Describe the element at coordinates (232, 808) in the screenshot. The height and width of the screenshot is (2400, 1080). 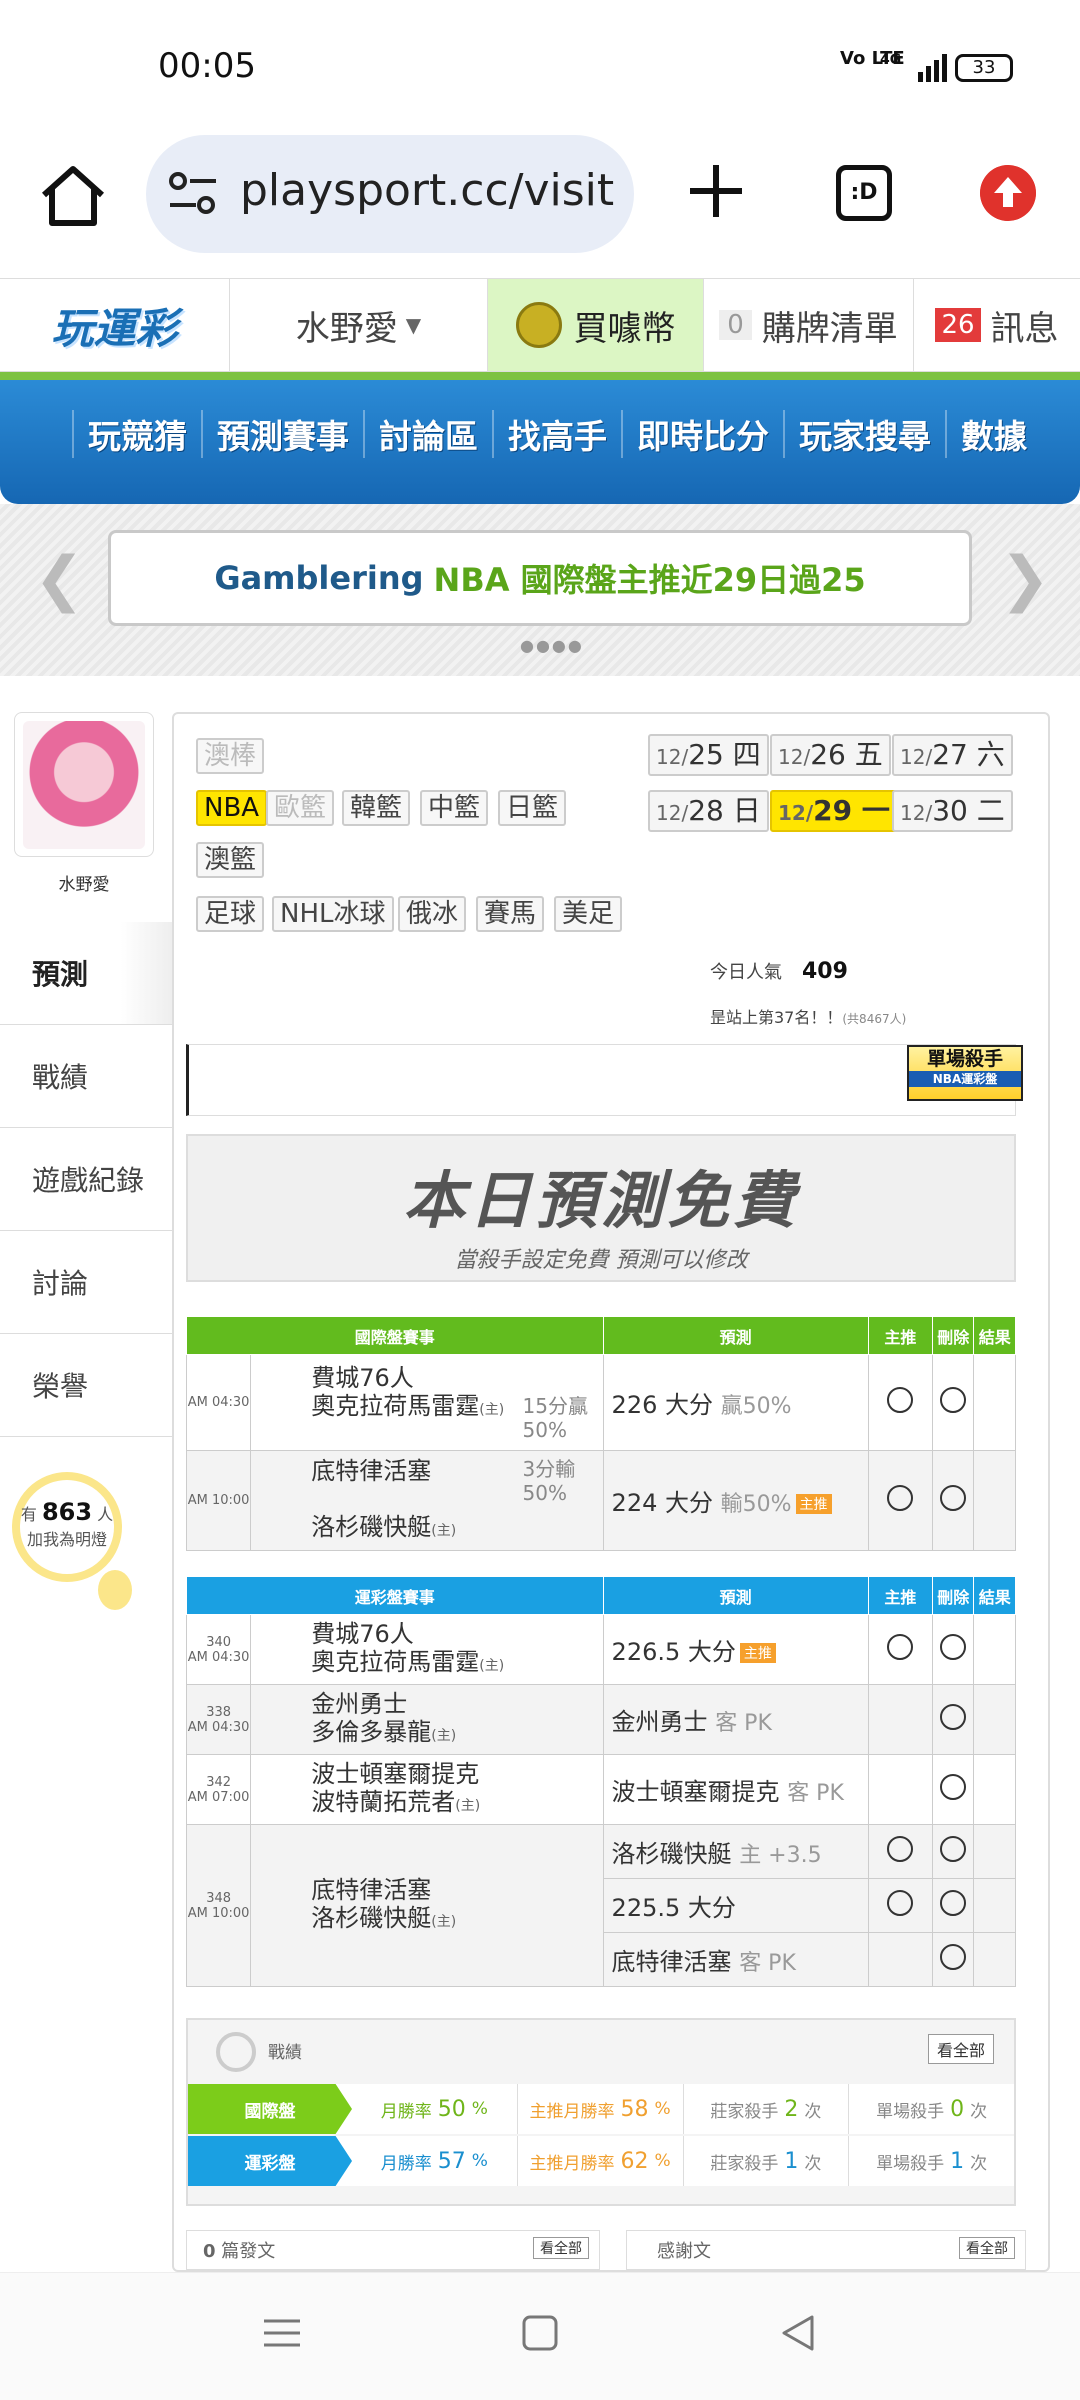
I see `league-tag: NBA` at that location.